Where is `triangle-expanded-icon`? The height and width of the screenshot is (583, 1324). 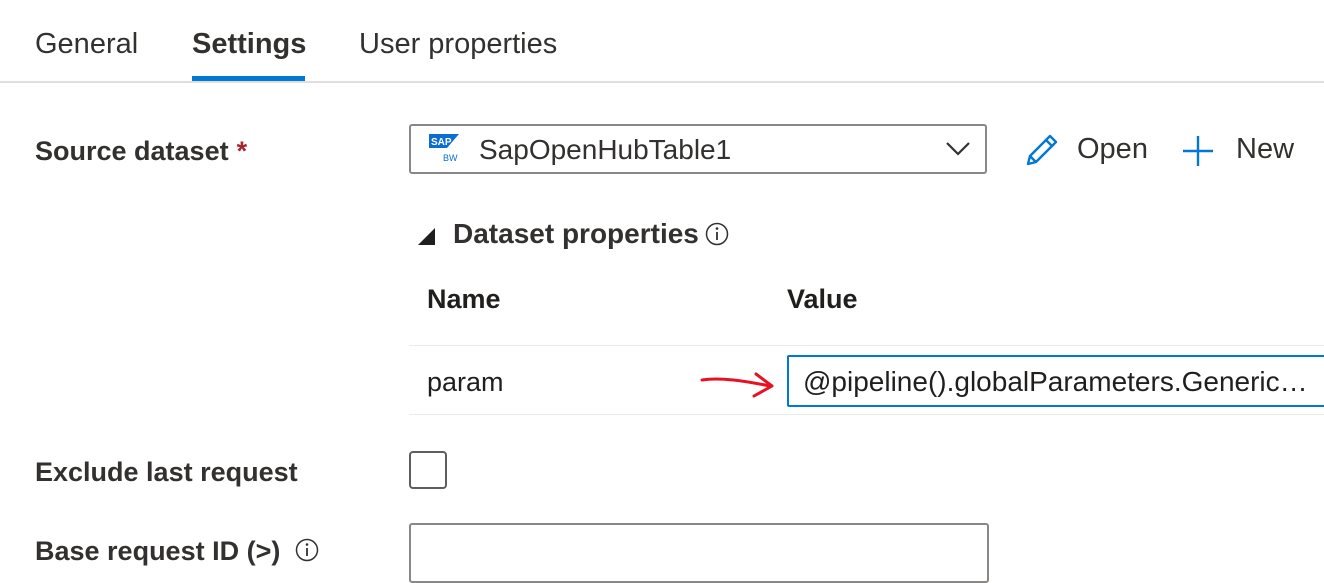
triangle-expanded-icon is located at coordinates (426, 236).